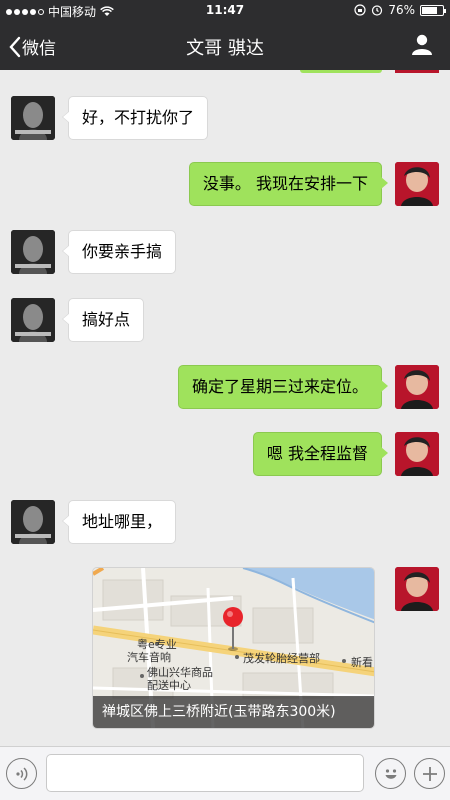 Image resolution: width=450 pixels, height=800 pixels. What do you see at coordinates (119, 252) in the screenshot?
I see `message-bubble: 你要亲手搞` at bounding box center [119, 252].